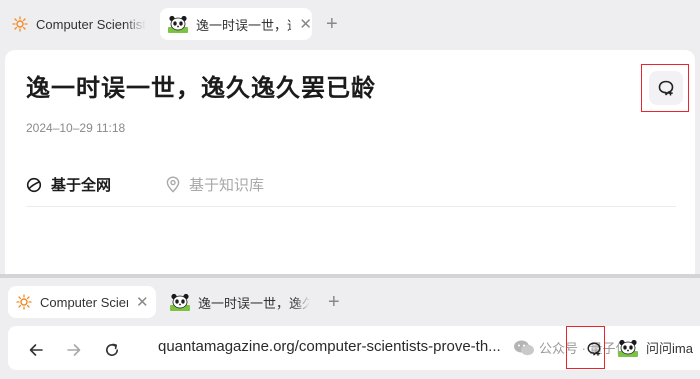  I want to click on arrow-left-icon, so click(36, 350).